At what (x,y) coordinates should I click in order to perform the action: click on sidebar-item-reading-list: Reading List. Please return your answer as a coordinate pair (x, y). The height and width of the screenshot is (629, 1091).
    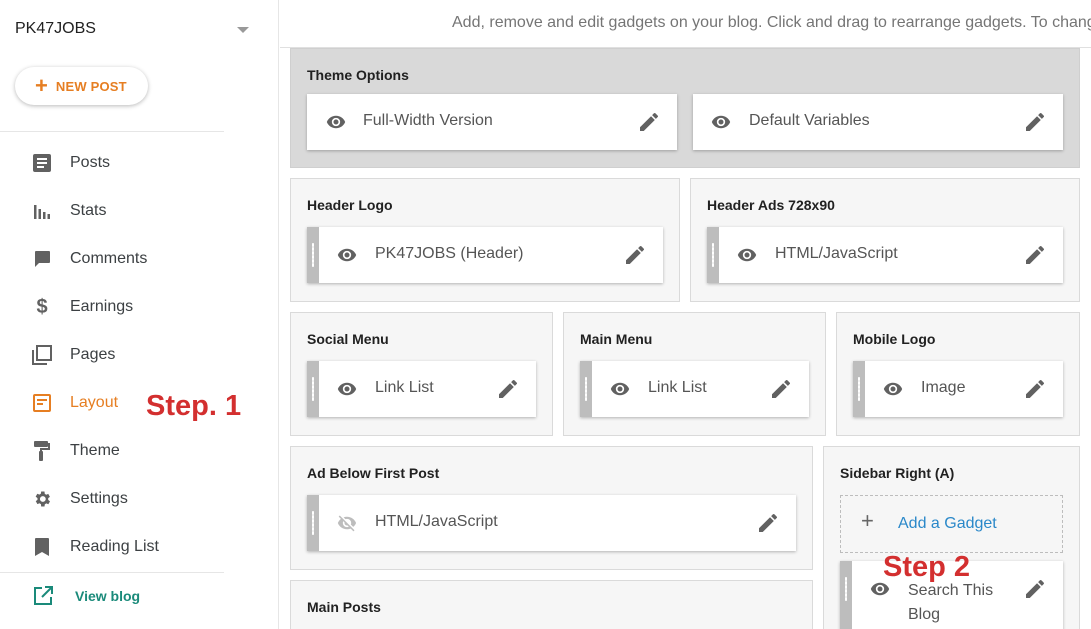
    Looking at the image, I should click on (139, 547).